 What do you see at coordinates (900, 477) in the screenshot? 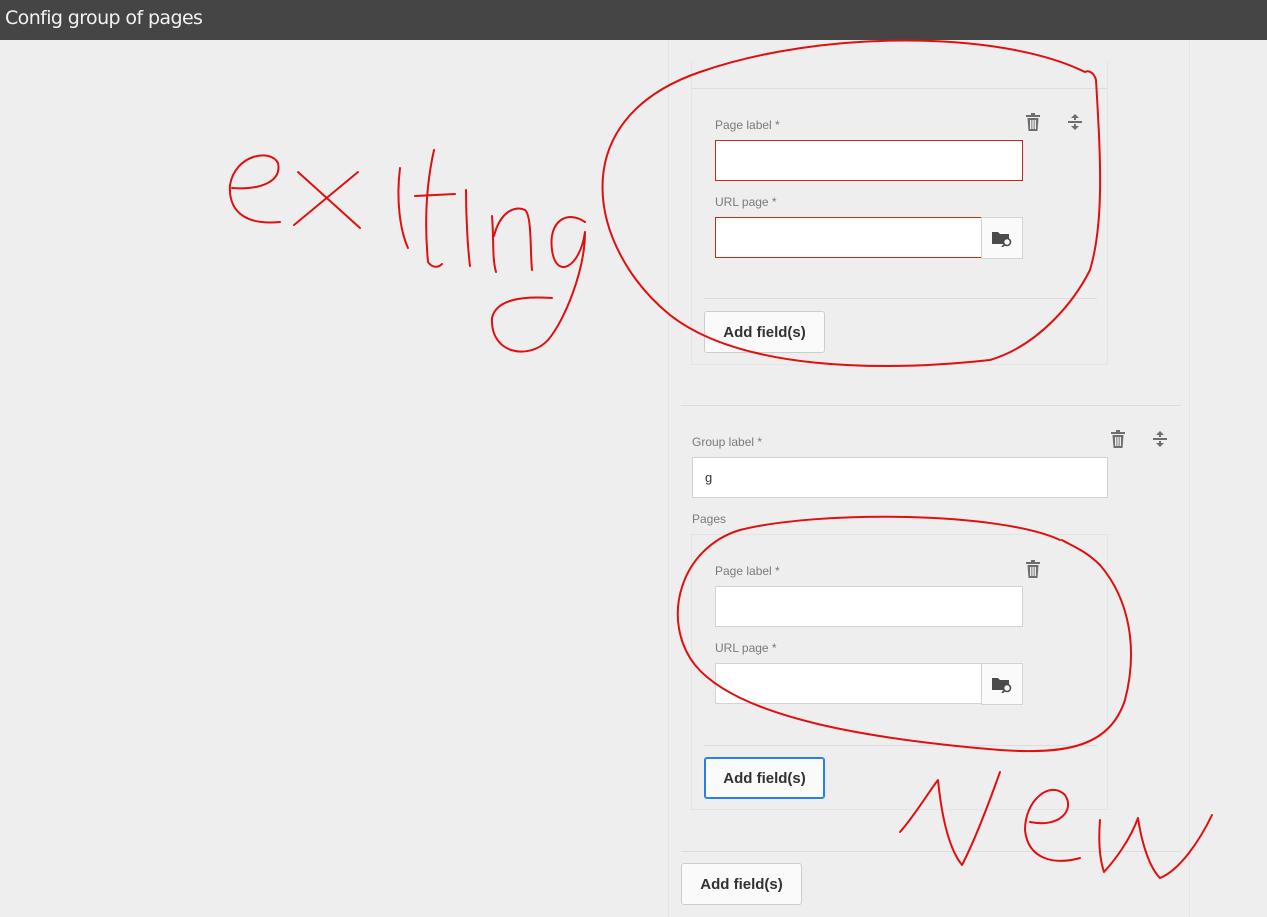
I see `group-label-input: g` at bounding box center [900, 477].